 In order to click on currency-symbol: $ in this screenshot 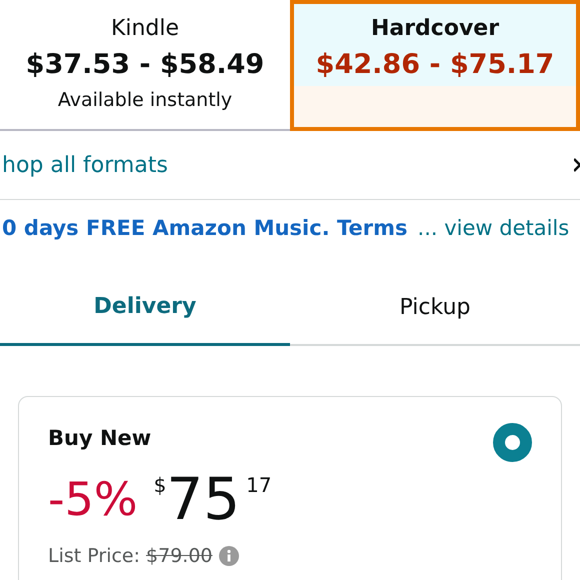, I will do `click(160, 485)`.